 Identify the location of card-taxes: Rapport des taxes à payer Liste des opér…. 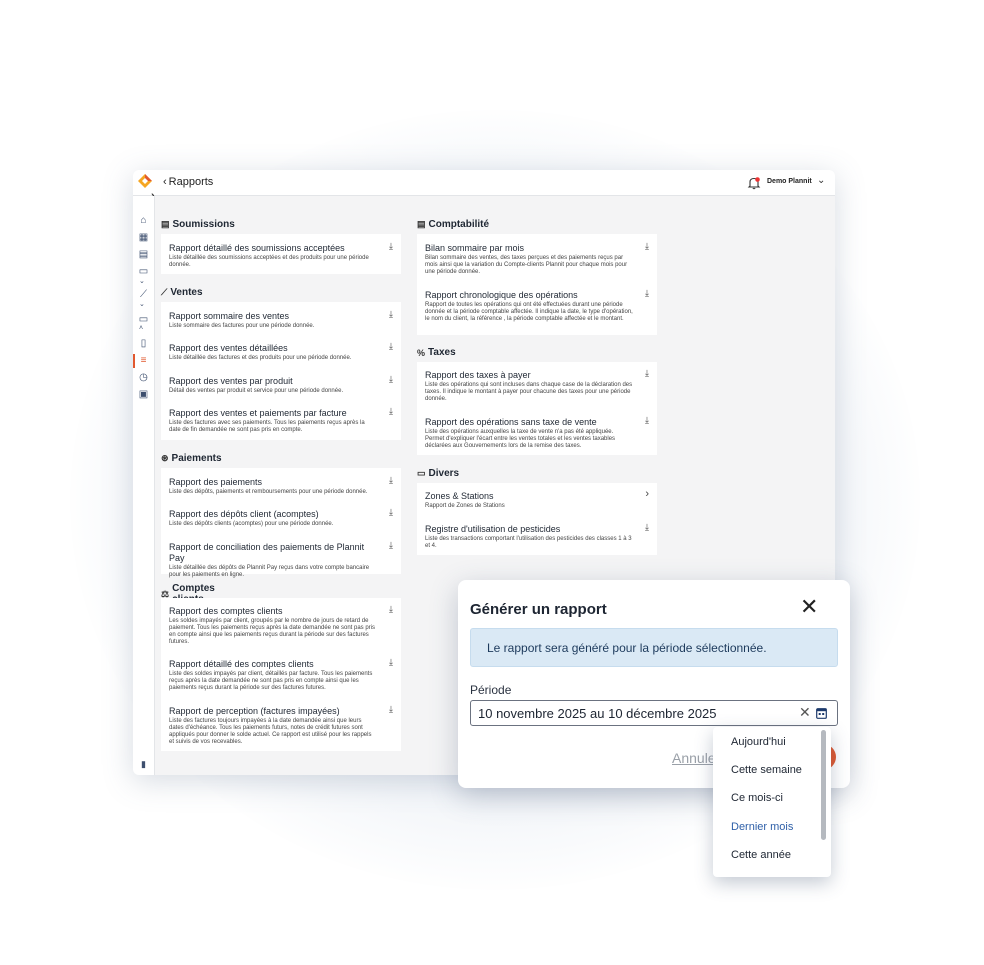
(537, 408).